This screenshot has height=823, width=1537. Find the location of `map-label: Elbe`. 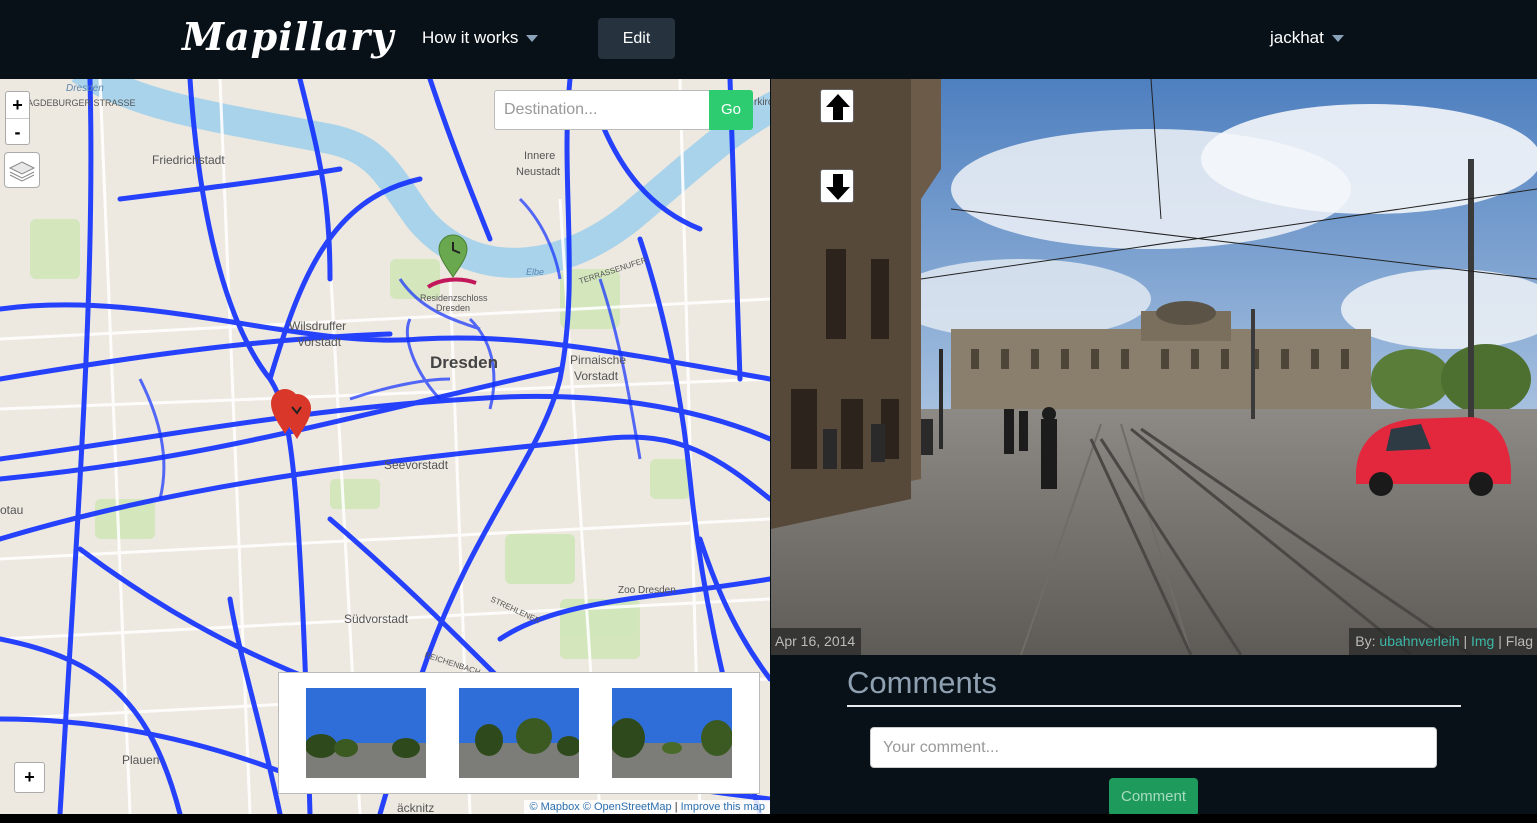

map-label: Elbe is located at coordinates (535, 272).